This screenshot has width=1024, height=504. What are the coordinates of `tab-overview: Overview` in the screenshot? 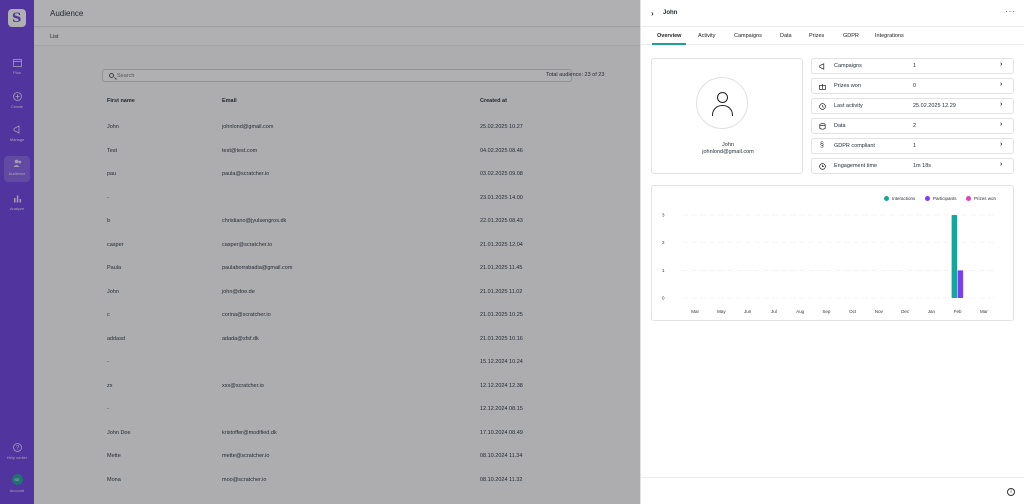 It's located at (669, 36).